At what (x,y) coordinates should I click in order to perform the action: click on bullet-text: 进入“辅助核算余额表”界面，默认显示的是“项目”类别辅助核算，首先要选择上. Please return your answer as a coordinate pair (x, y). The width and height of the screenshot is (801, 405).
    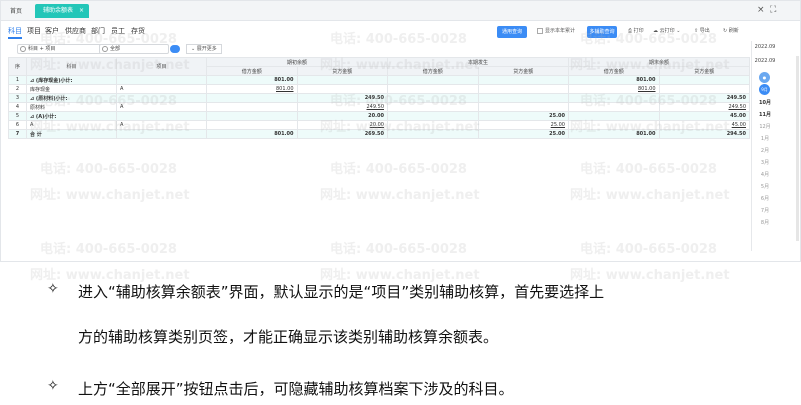
    Looking at the image, I should click on (341, 292).